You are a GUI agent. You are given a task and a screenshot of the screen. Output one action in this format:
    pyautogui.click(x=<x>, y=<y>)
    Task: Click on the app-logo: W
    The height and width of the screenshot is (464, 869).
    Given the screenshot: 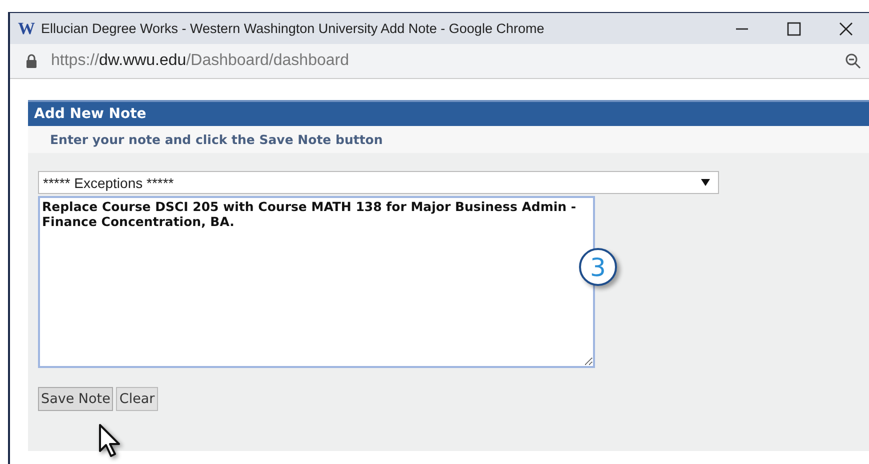 What is the action you would take?
    pyautogui.click(x=26, y=28)
    